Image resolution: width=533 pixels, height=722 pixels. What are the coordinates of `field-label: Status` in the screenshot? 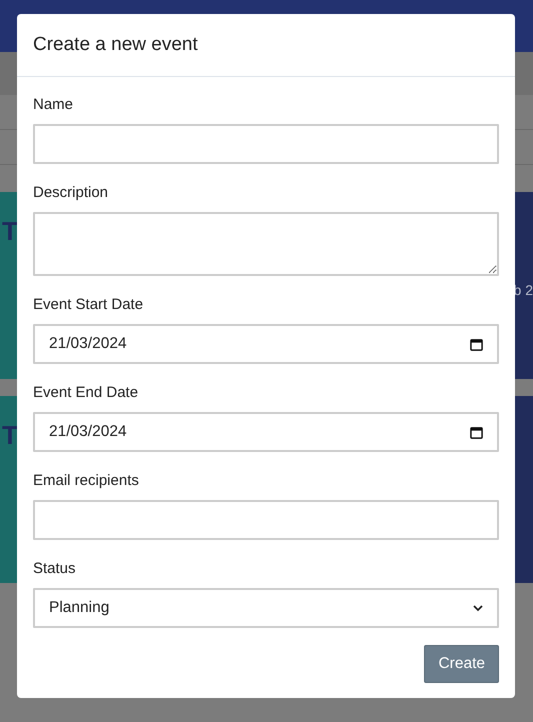 It's located at (55, 568).